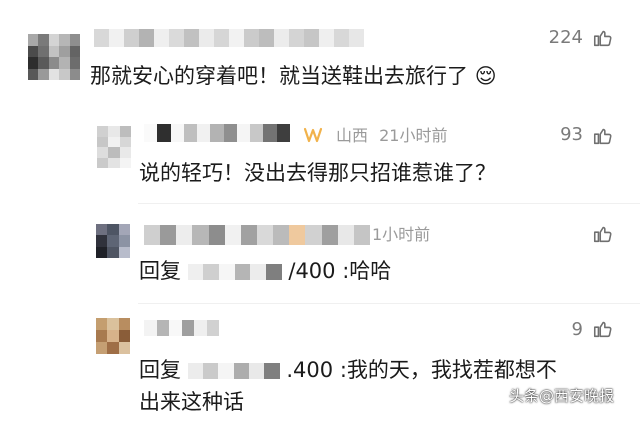 The width and height of the screenshot is (640, 423). What do you see at coordinates (310, 370) in the screenshot?
I see `reply-suffix: .400` at bounding box center [310, 370].